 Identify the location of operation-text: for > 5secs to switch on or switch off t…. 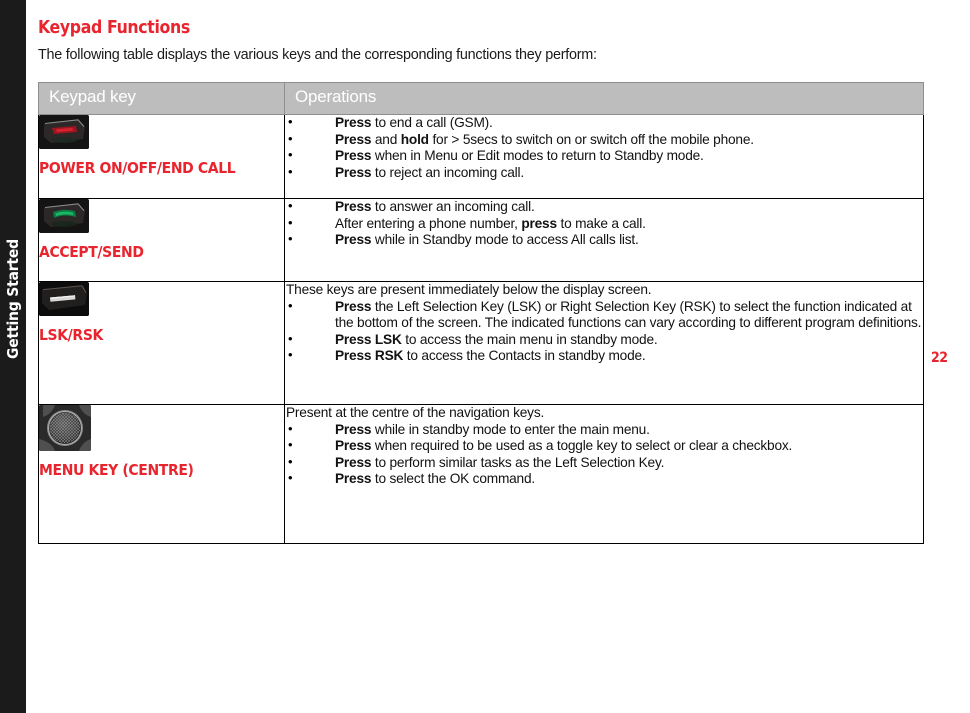
(591, 139).